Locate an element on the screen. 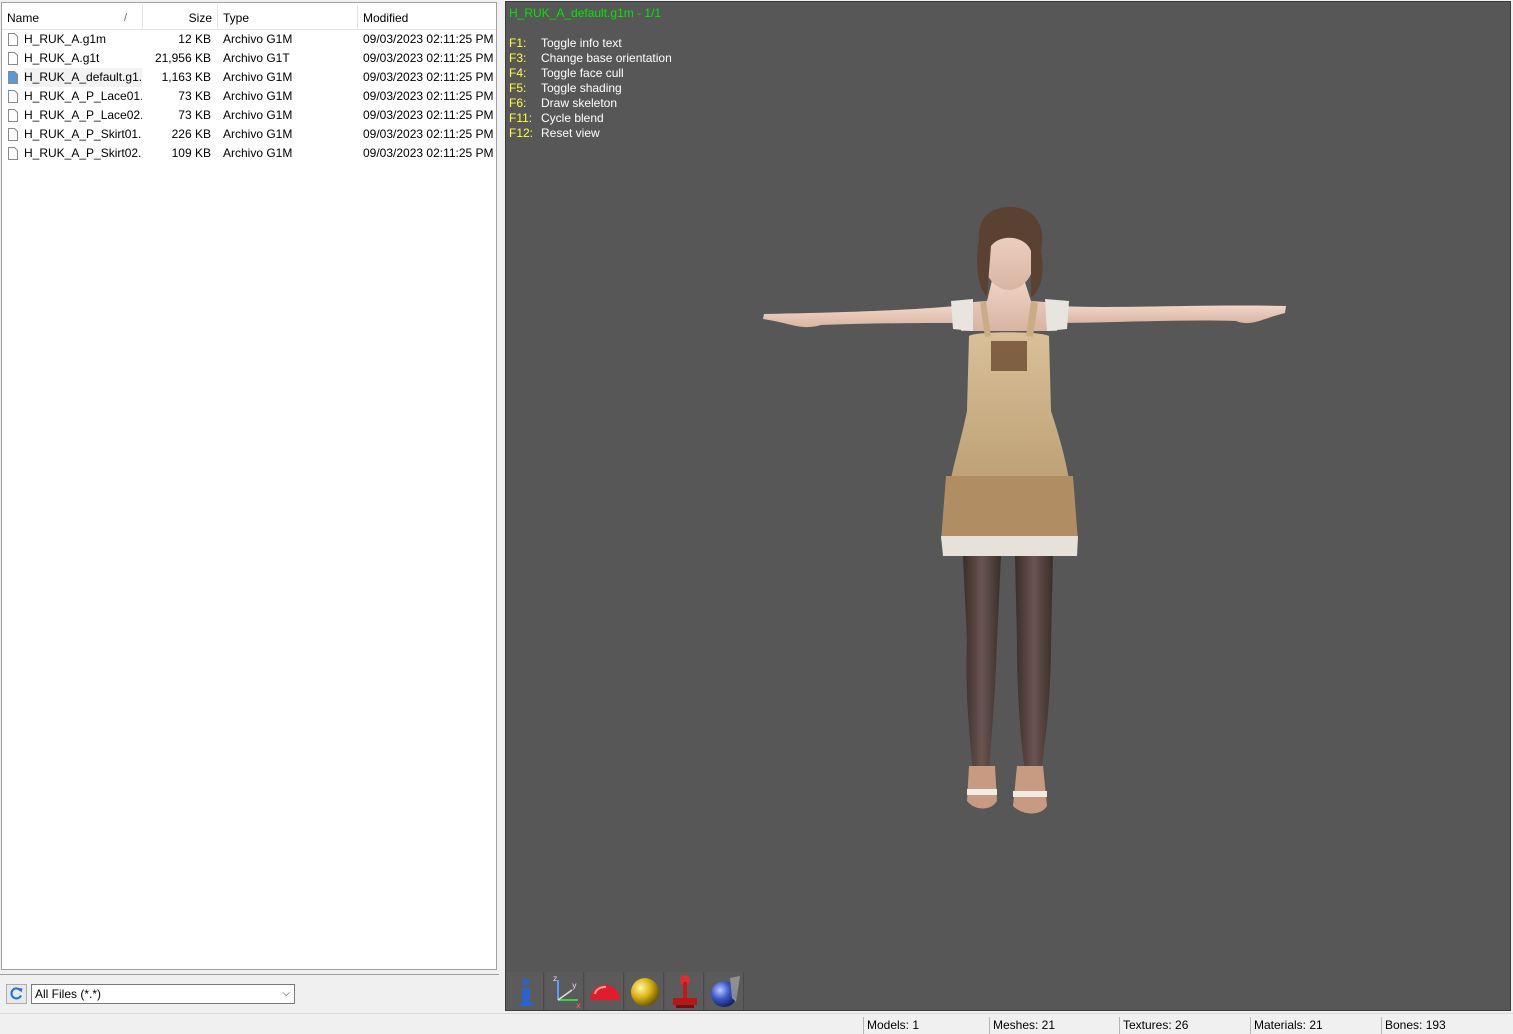  column-size-label: Size is located at coordinates (200, 18).